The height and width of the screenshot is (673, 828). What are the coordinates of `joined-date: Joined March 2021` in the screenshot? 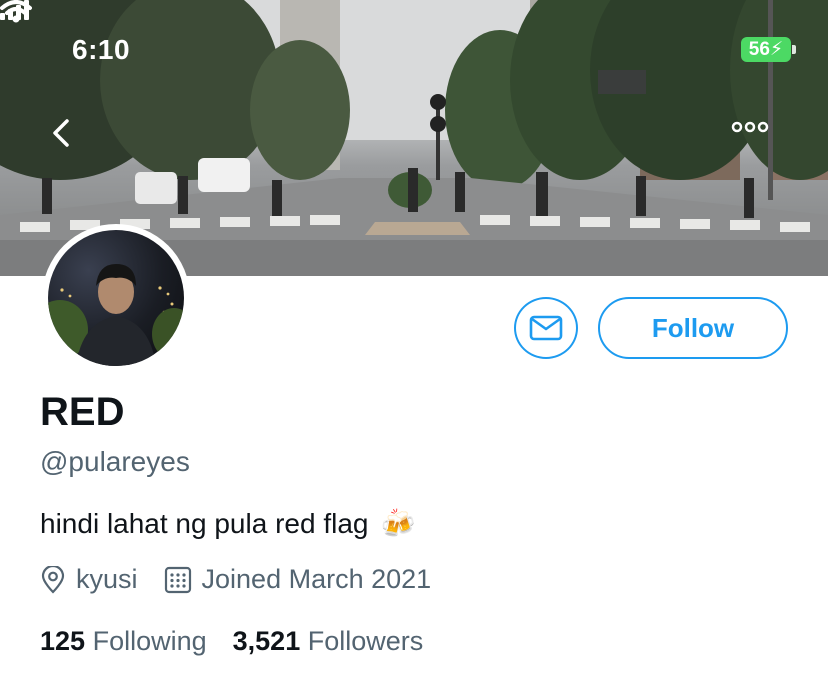 It's located at (316, 579).